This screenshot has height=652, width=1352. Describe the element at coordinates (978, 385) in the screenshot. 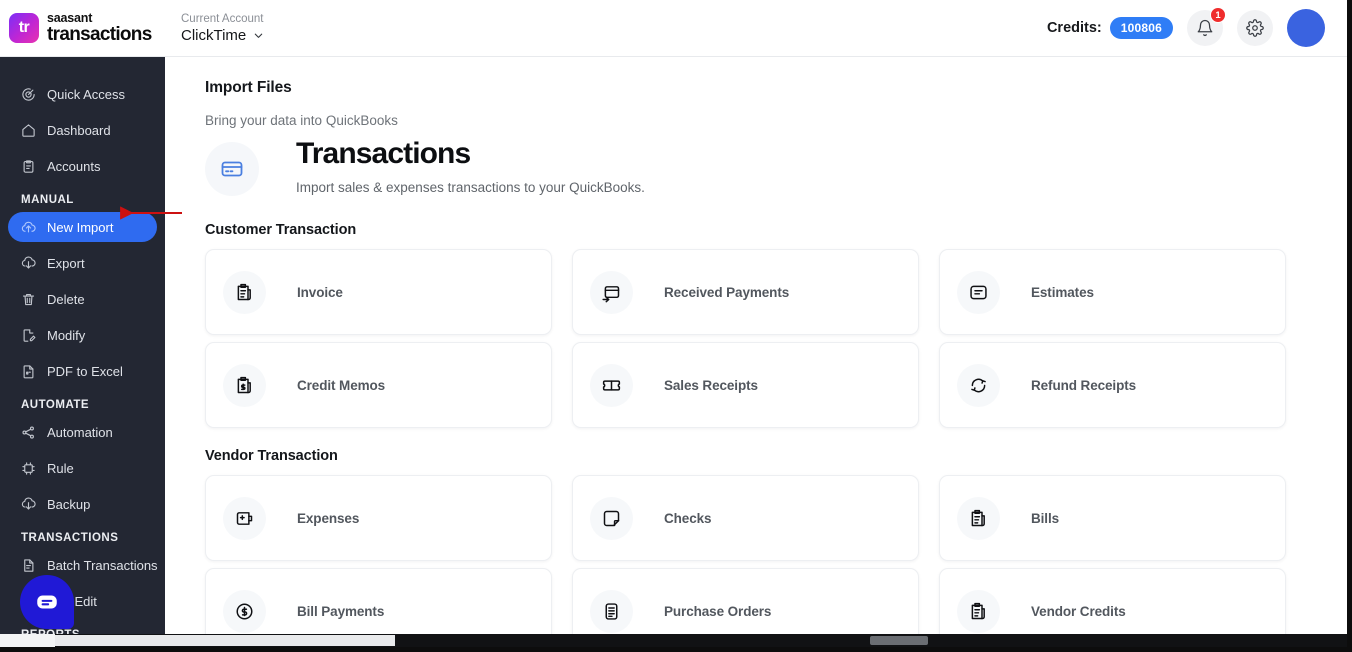

I see `refund-loop-icon` at that location.